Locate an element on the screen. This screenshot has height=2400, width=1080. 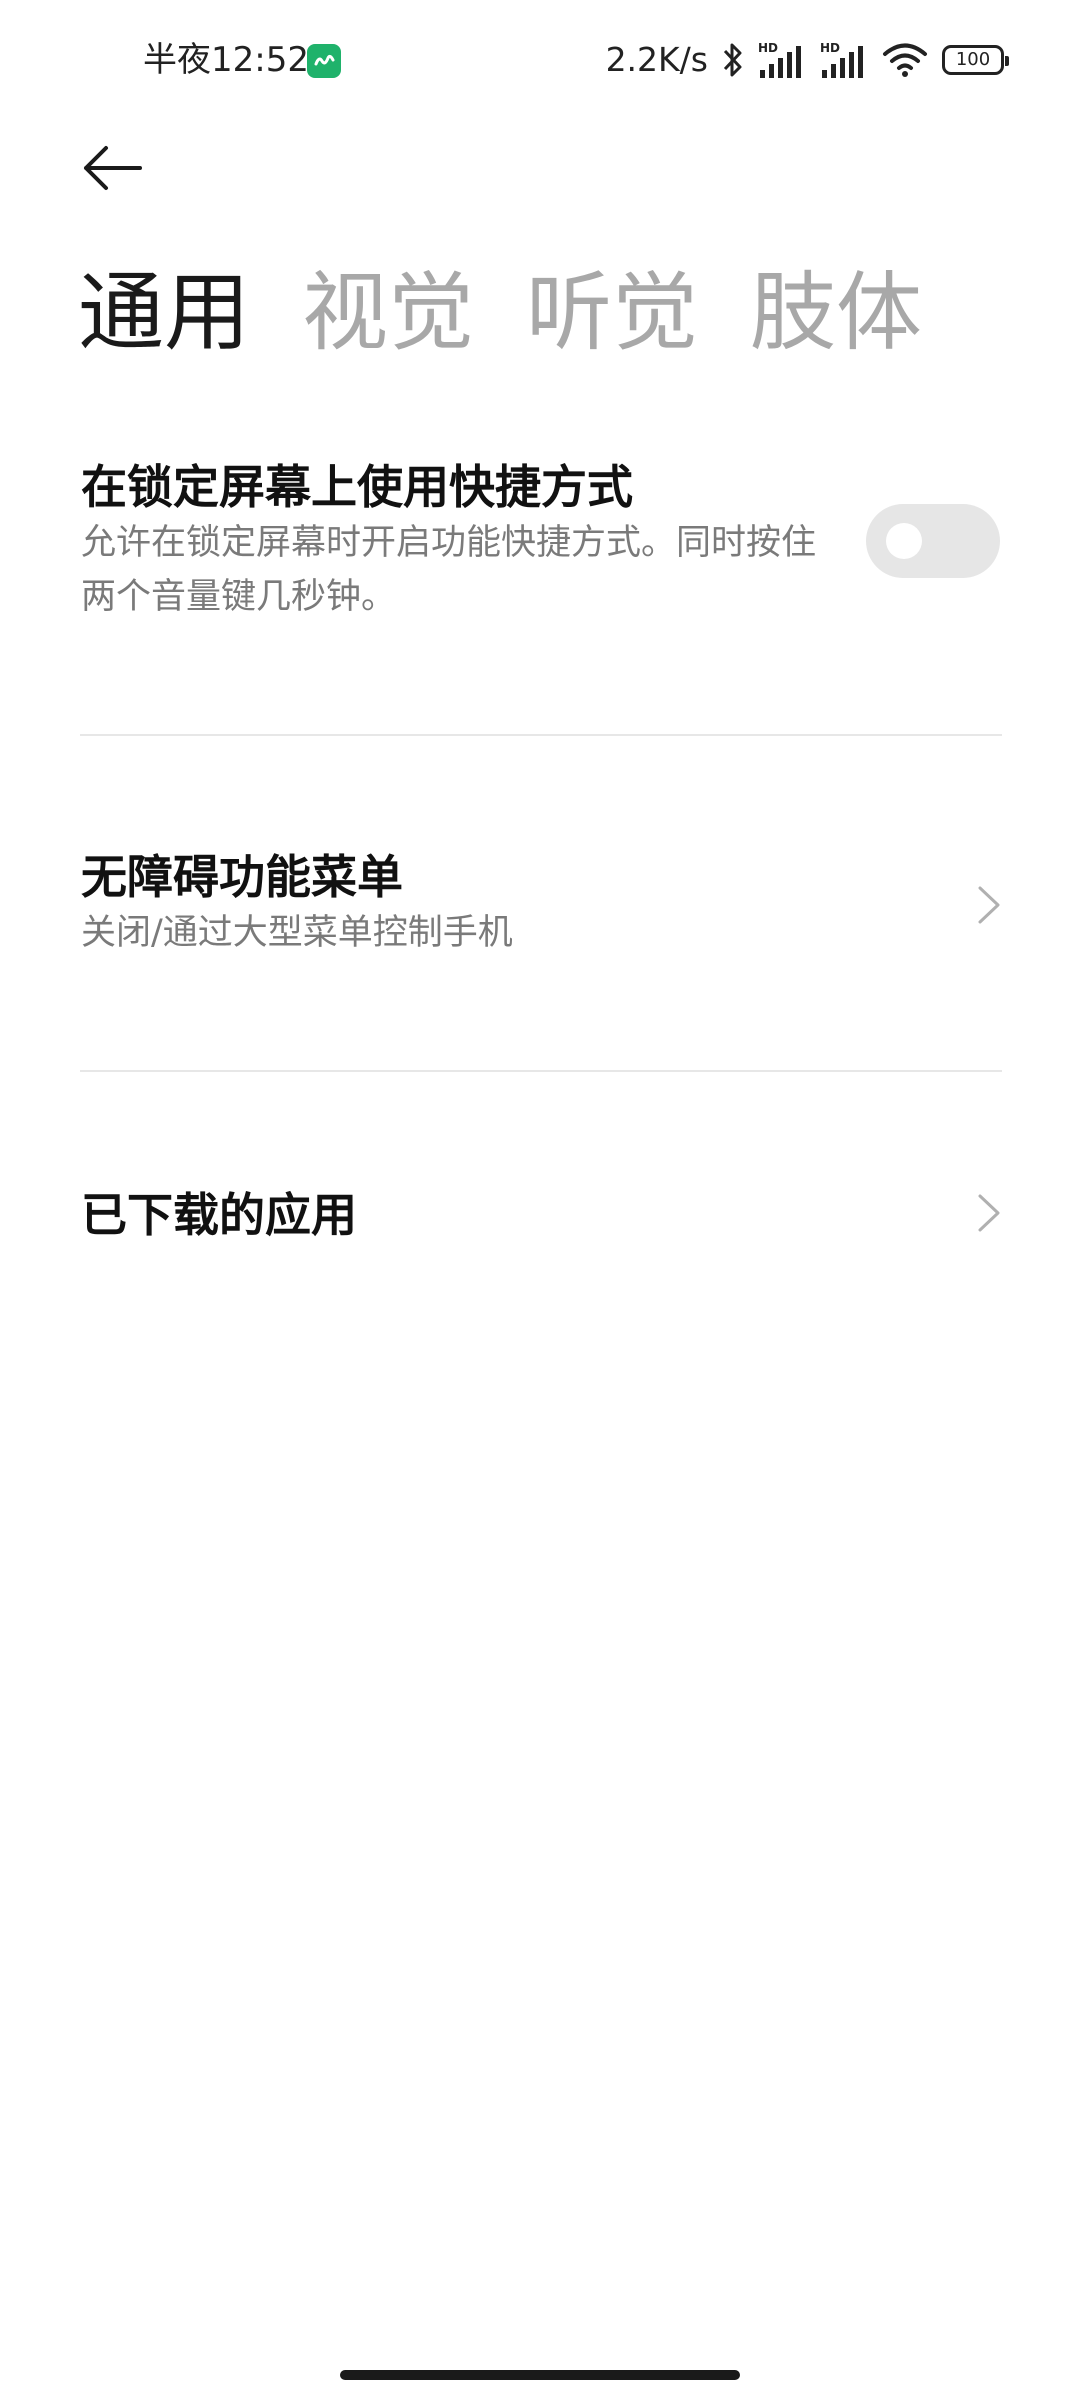
back-button is located at coordinates (118, 168).